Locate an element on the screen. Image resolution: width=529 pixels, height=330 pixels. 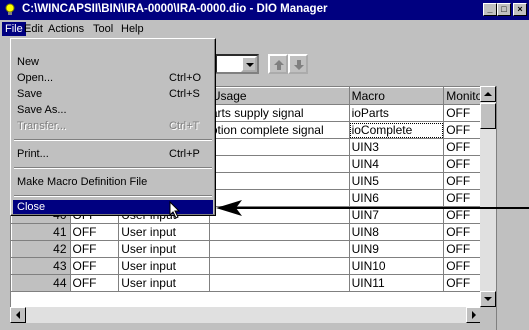
triangle-down-icon is located at coordinates (488, 299).